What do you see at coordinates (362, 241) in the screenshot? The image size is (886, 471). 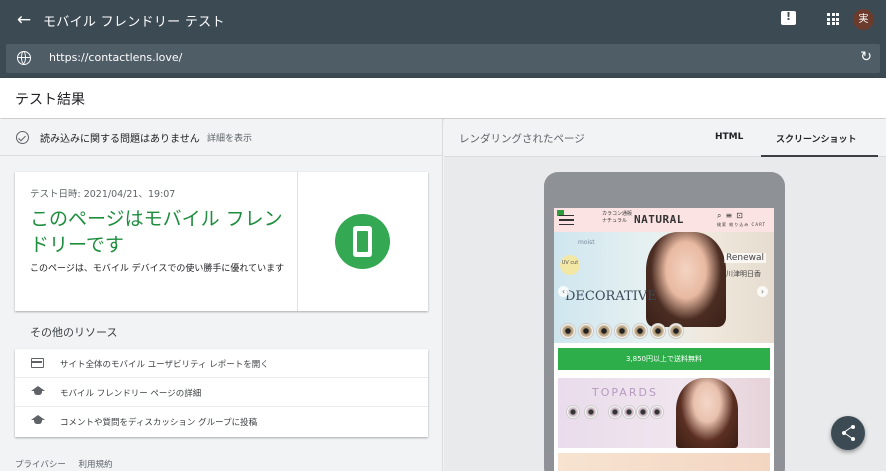 I see `mobile-phone-icon` at bounding box center [362, 241].